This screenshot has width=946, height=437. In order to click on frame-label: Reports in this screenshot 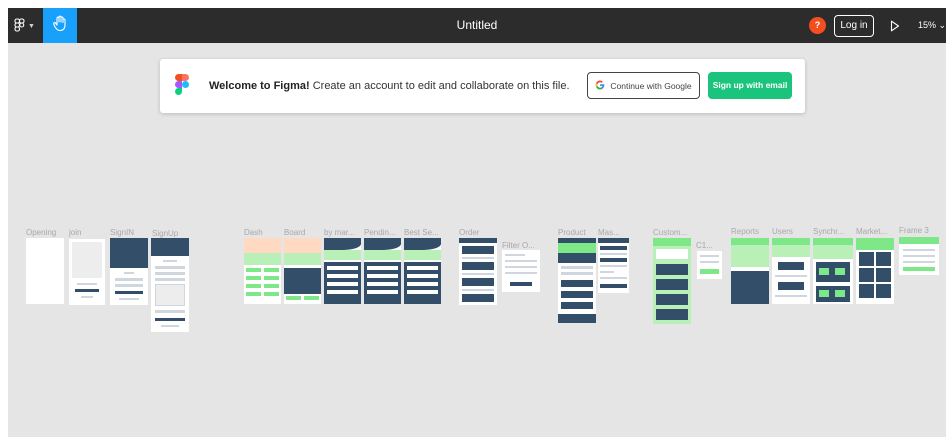, I will do `click(745, 231)`.